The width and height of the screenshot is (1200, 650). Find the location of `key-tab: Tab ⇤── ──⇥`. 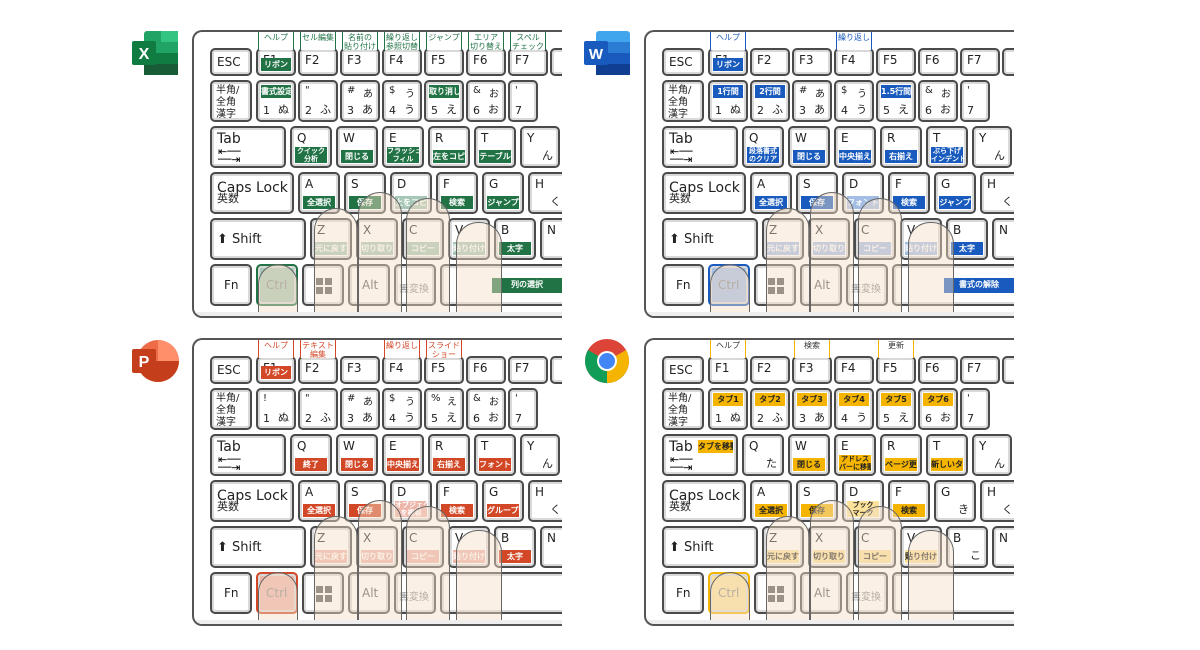

key-tab: Tab ⇤── ──⇥ is located at coordinates (248, 147).